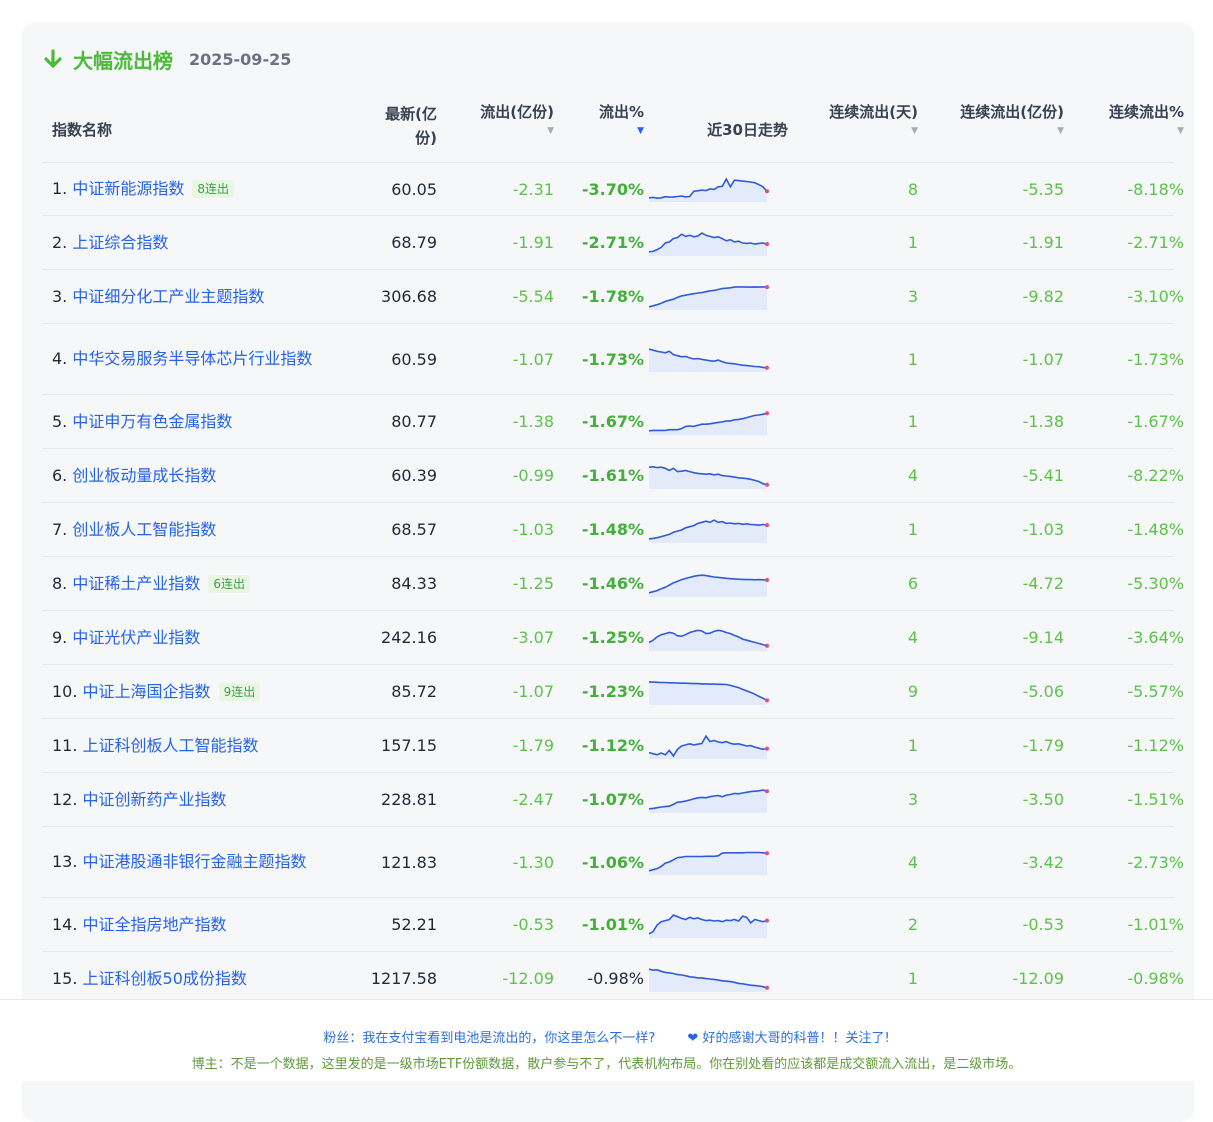 The height and width of the screenshot is (1122, 1213). I want to click on outflow-value: -0.53, so click(533, 924).